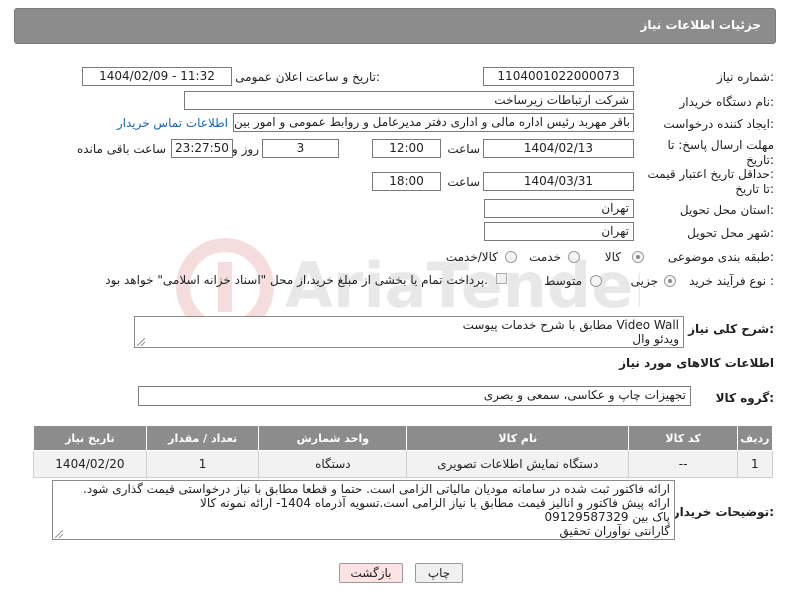  What do you see at coordinates (570, 325) in the screenshot?
I see `description-line-1: Video Wall مطابق با شرح خدمات پیوست` at bounding box center [570, 325].